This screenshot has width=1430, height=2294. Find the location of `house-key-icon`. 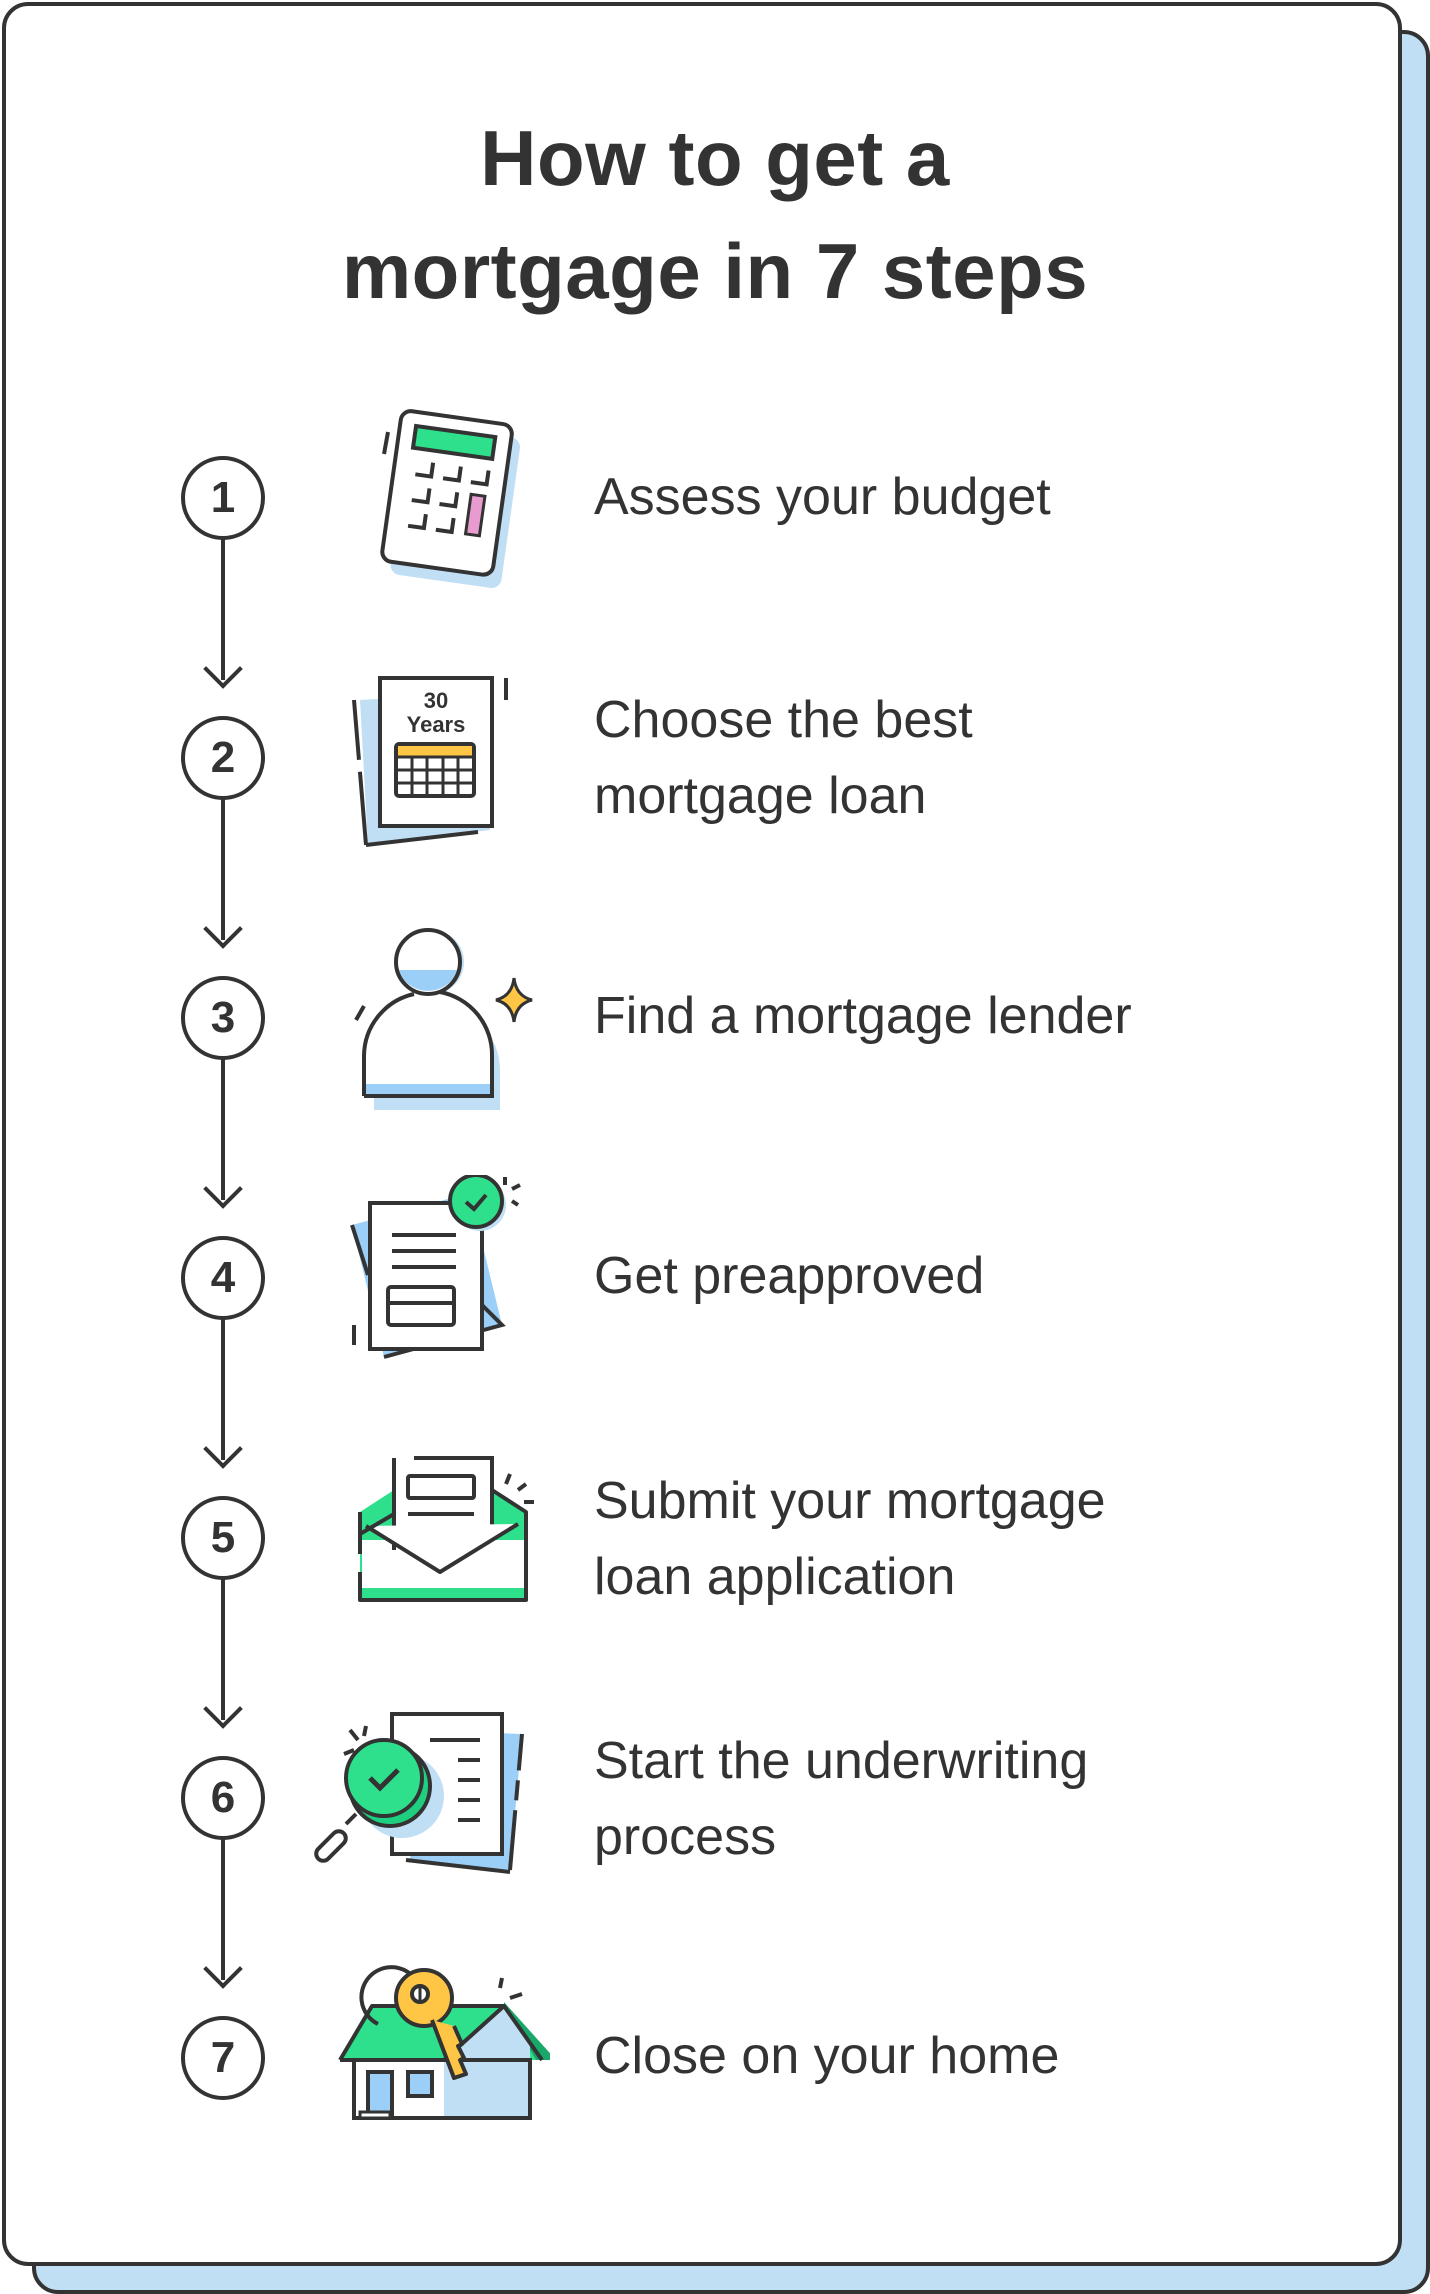

house-key-icon is located at coordinates (443, 2060).